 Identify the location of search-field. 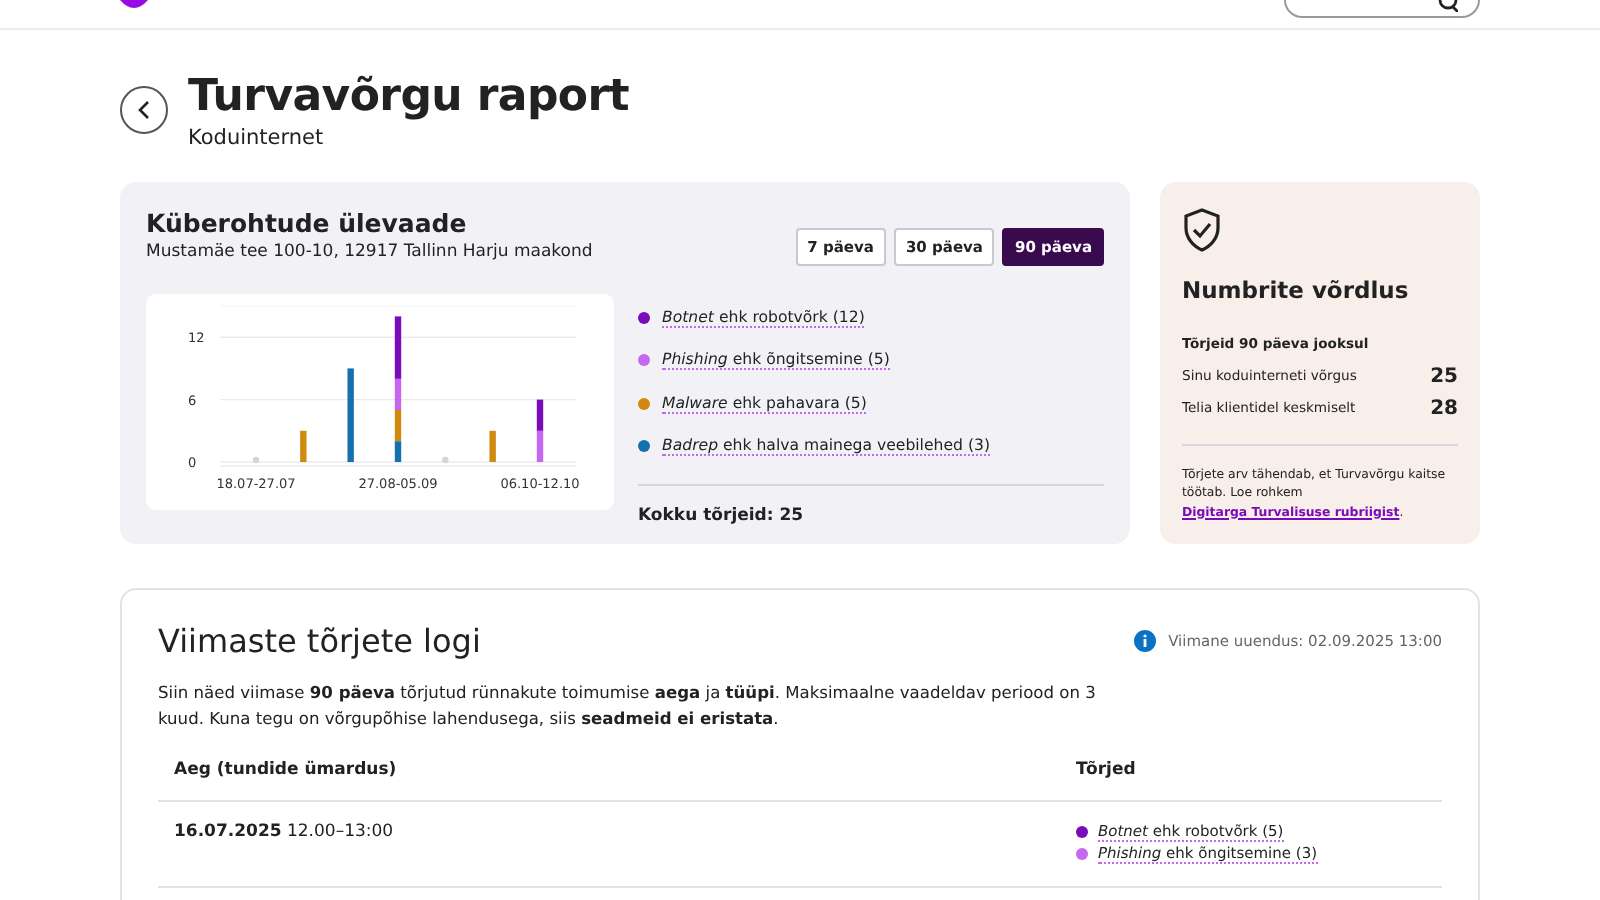
(1382, 9).